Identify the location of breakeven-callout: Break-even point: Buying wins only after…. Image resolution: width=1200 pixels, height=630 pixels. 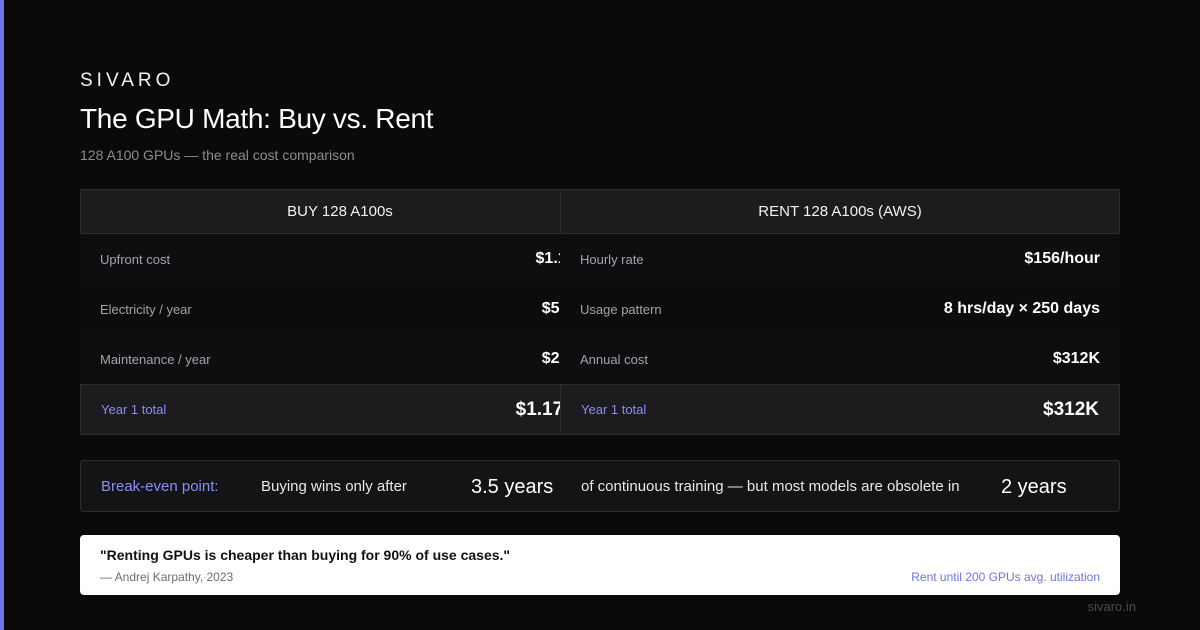
(600, 486).